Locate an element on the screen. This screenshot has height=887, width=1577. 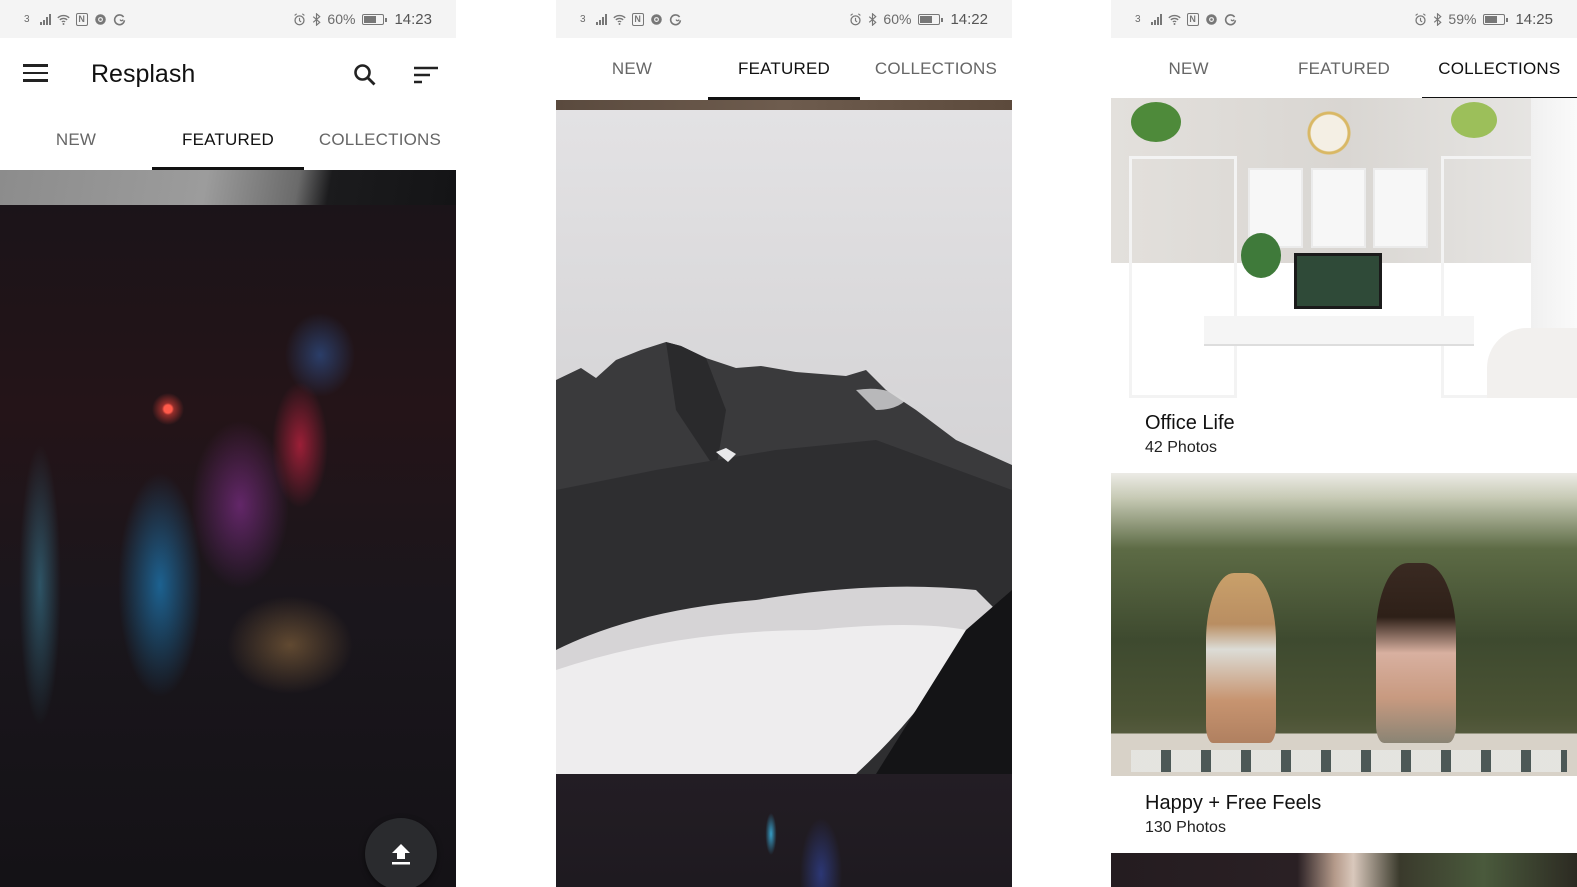
photo-card-neon-city-peek is located at coordinates (784, 830).